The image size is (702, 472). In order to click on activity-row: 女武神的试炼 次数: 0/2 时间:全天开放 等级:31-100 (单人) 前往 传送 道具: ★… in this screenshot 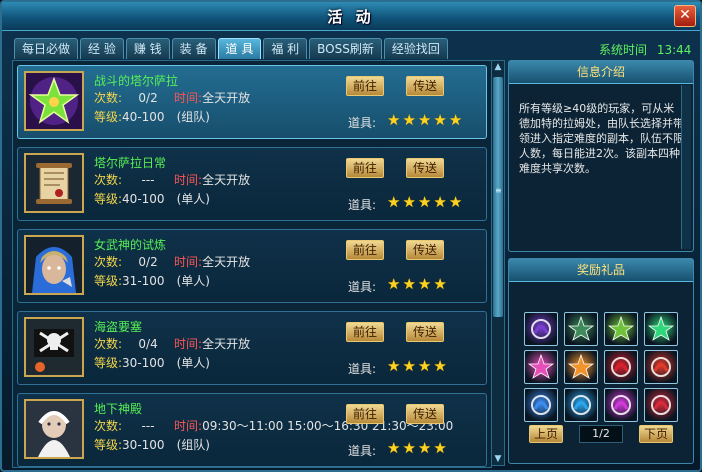, I will do `click(252, 266)`.